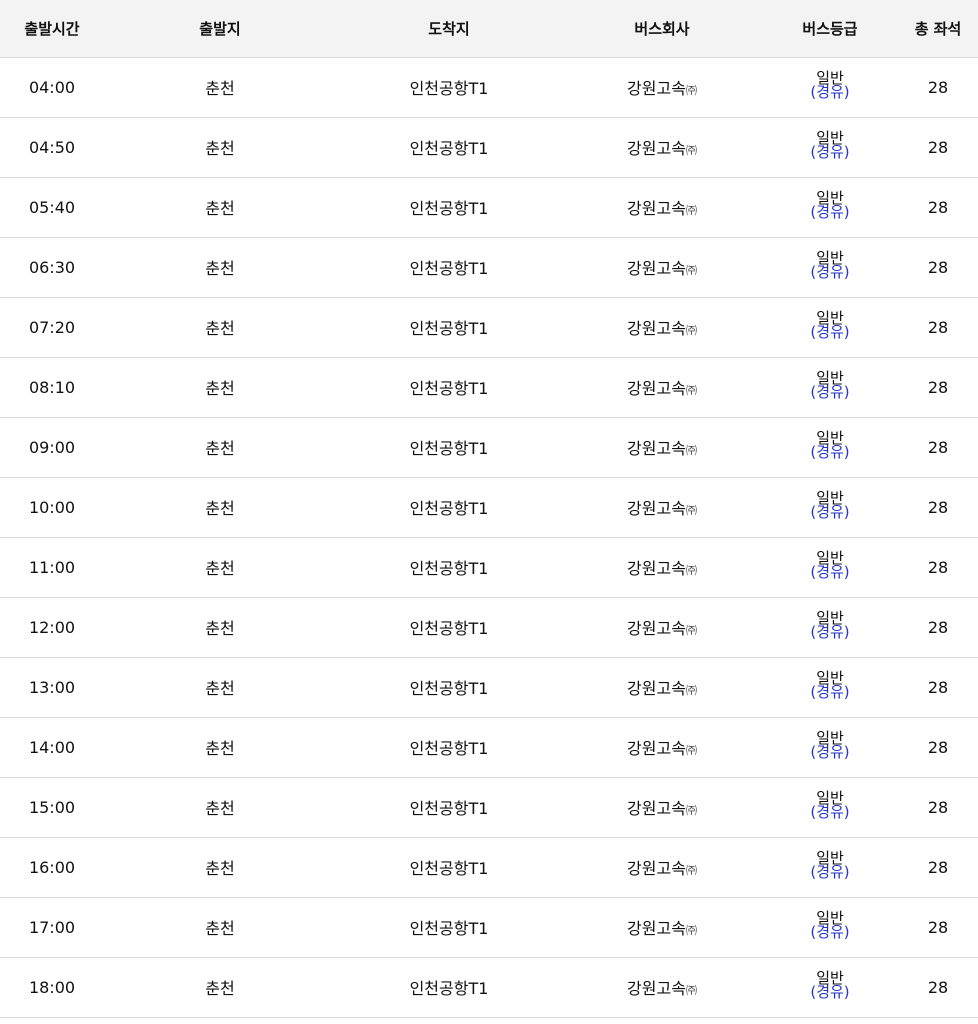 Image resolution: width=978 pixels, height=1024 pixels. What do you see at coordinates (489, 747) in the screenshot?
I see `table-row: 14:00 춘천 인천공항T1 강원고속㈜ 일반 (경유) 28` at bounding box center [489, 747].